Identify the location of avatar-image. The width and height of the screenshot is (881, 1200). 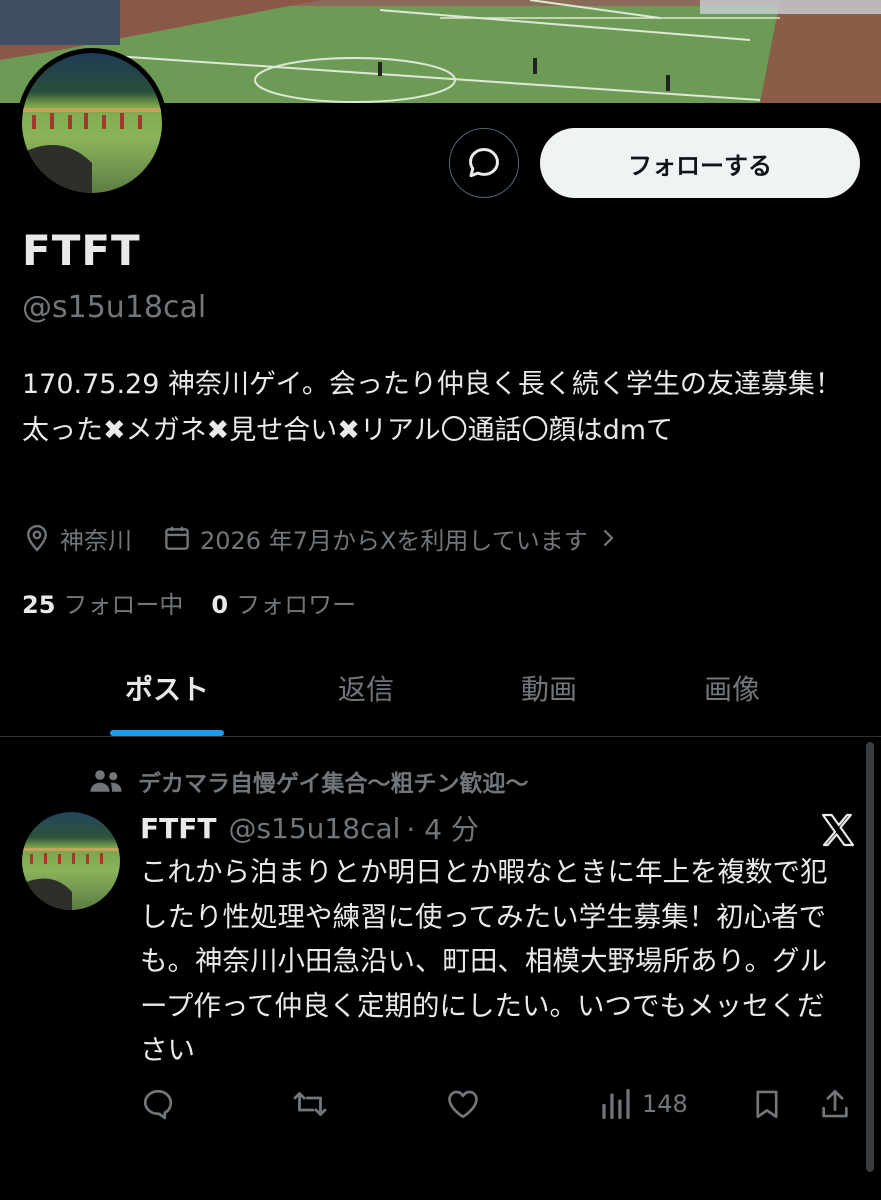
(92, 123).